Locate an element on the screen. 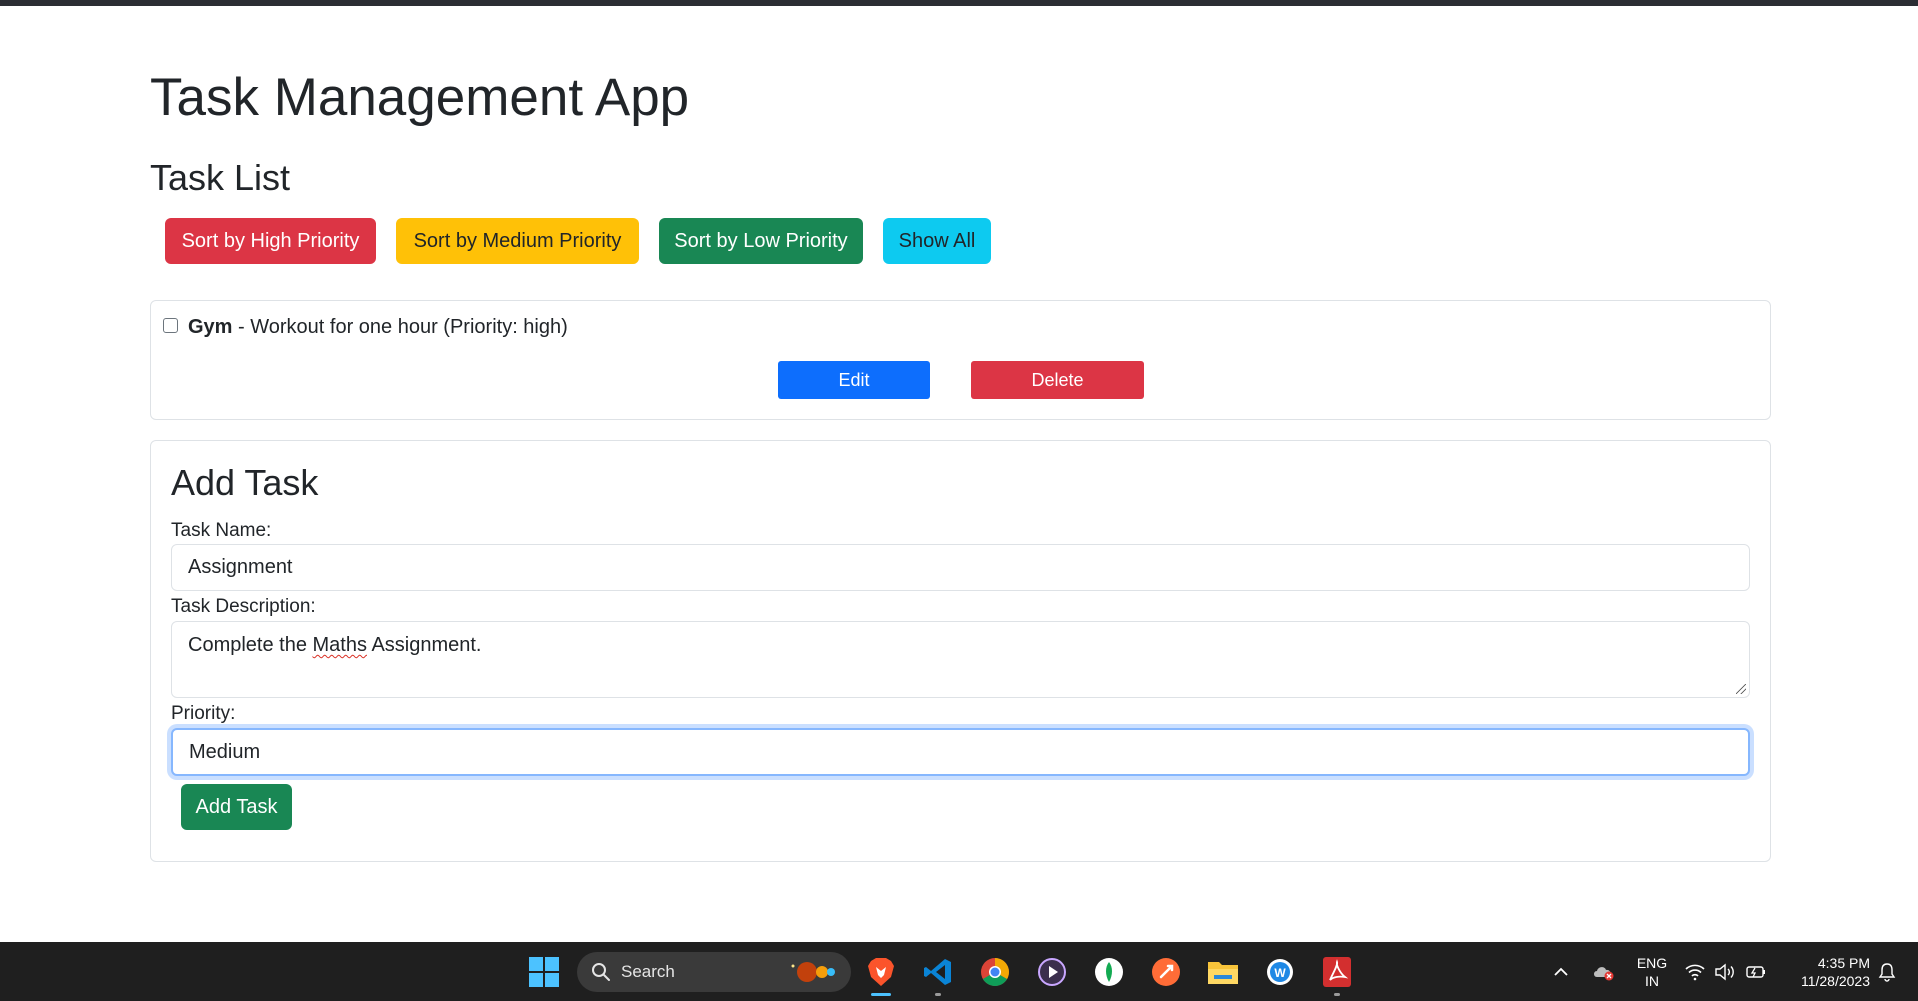 This screenshot has height=1001, width=1918. delete-task-button: Delete is located at coordinates (1057, 380).